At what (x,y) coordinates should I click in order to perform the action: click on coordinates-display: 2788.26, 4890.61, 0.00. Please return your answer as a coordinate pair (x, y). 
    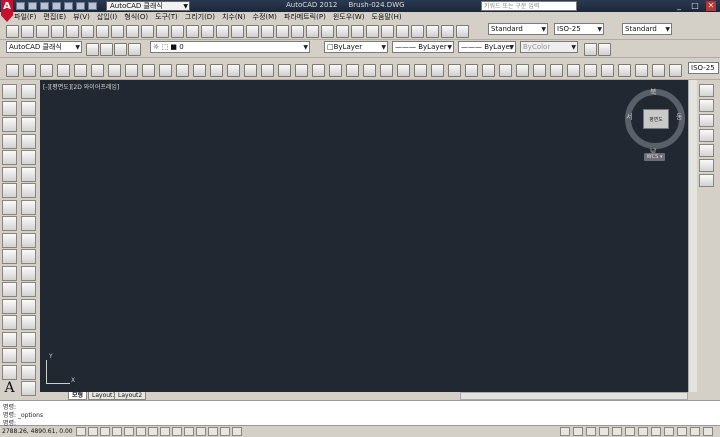
    Looking at the image, I should click on (37, 431).